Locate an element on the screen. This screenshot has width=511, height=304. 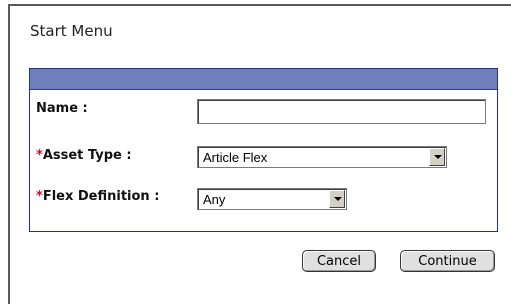
flex-definition-select: Any is located at coordinates (272, 199).